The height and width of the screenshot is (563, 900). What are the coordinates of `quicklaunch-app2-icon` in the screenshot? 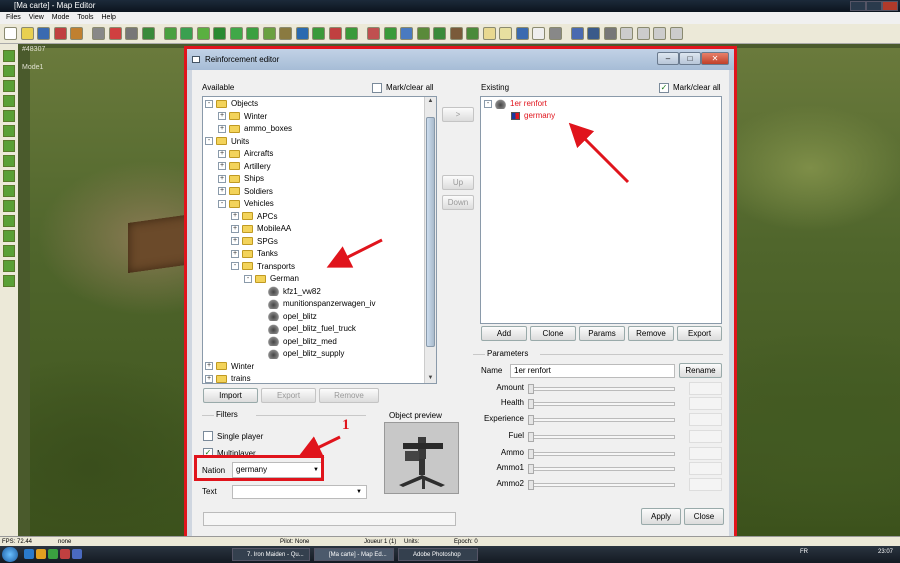 It's located at (77, 554).